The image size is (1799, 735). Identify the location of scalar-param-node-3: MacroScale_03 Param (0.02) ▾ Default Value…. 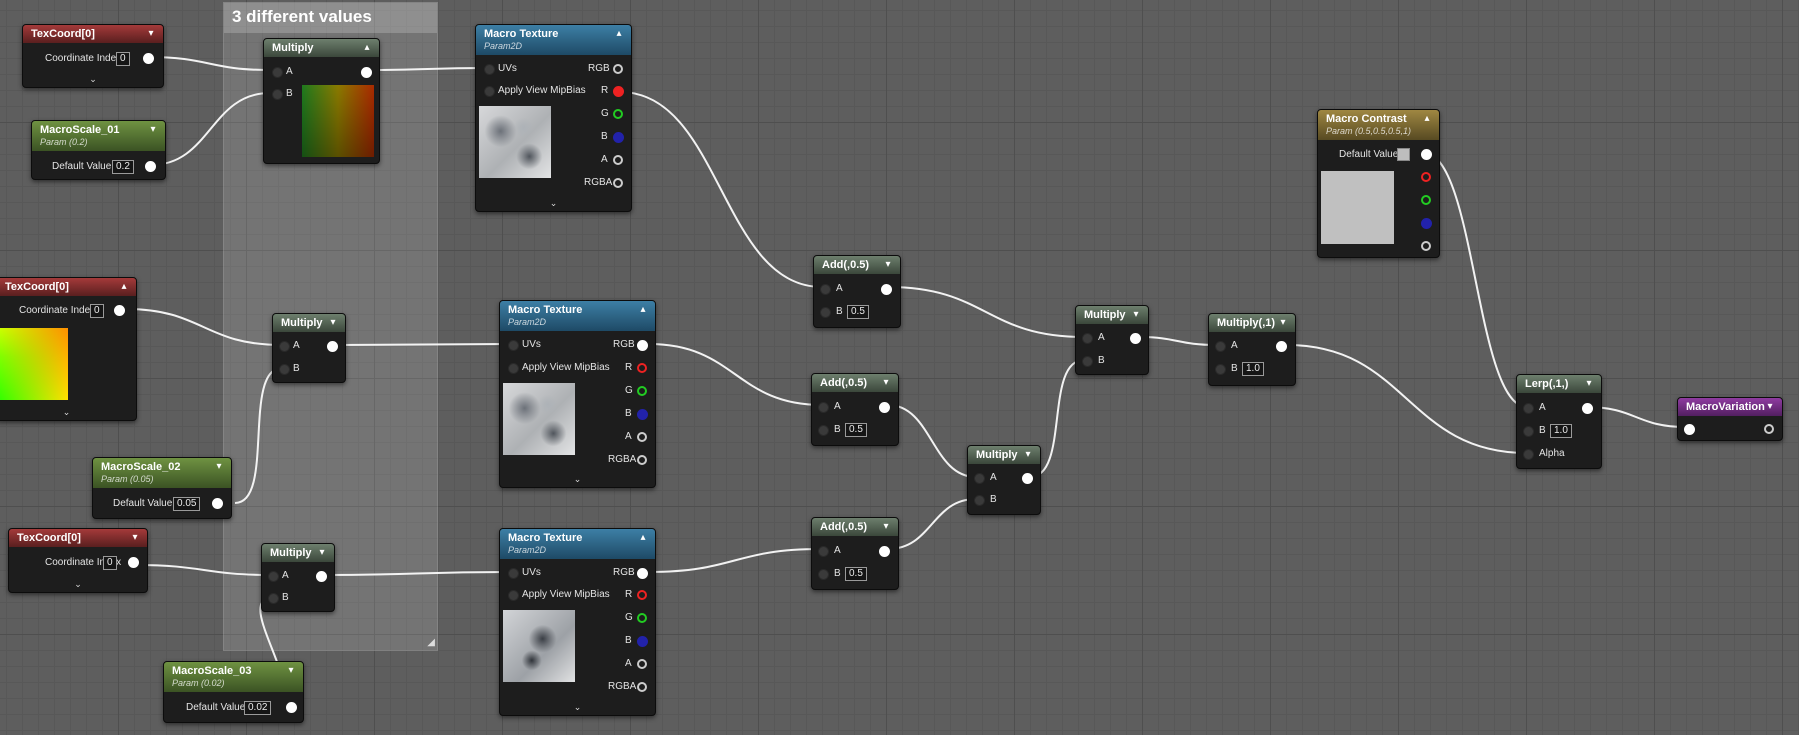
(233, 692).